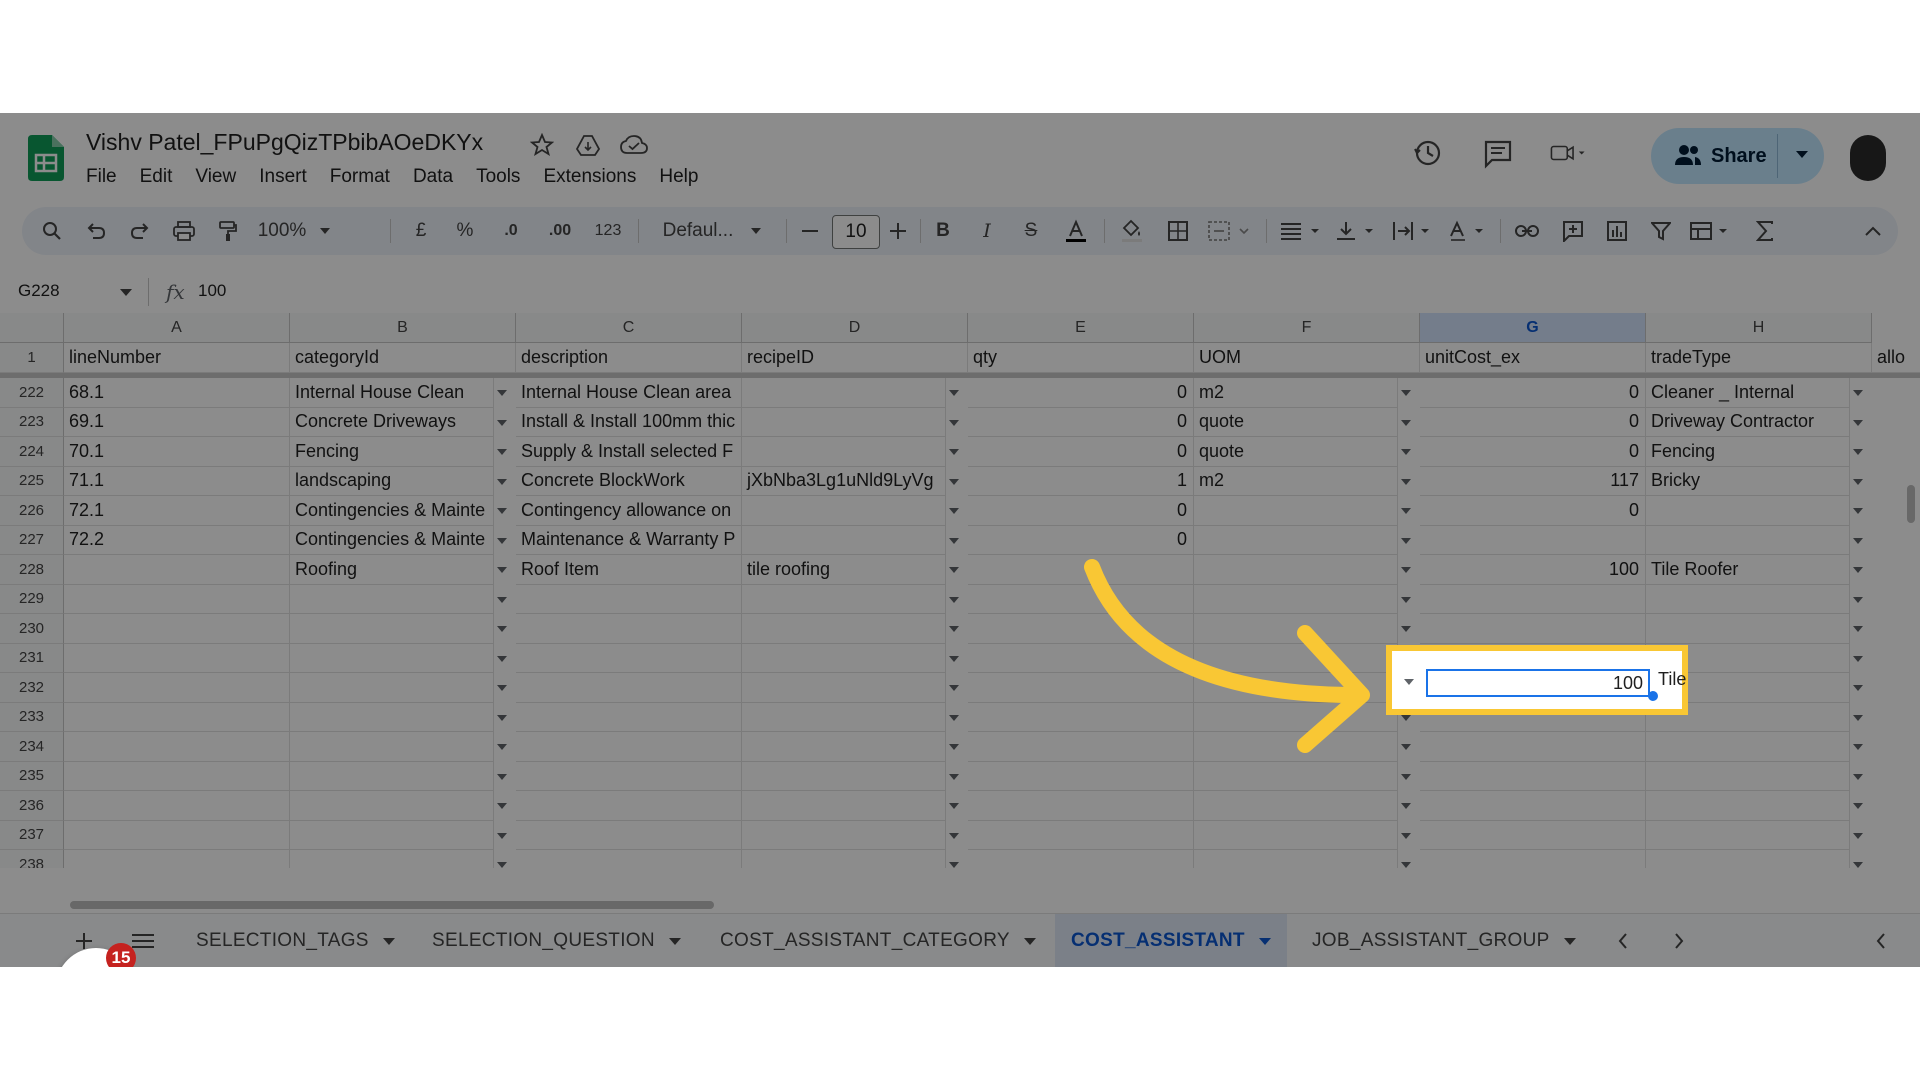  What do you see at coordinates (1076, 231) in the screenshot?
I see `text-color-icon` at bounding box center [1076, 231].